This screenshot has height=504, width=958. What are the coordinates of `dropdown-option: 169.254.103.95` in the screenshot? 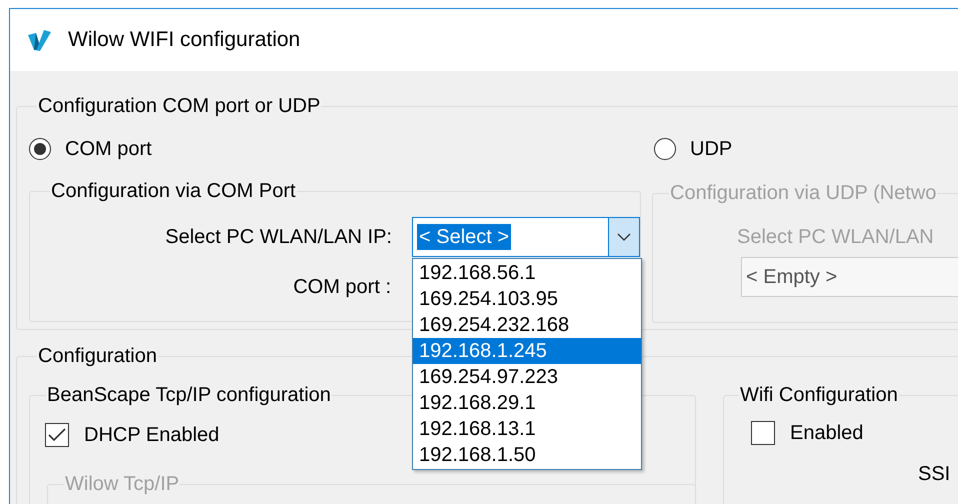 It's located at (527, 299).